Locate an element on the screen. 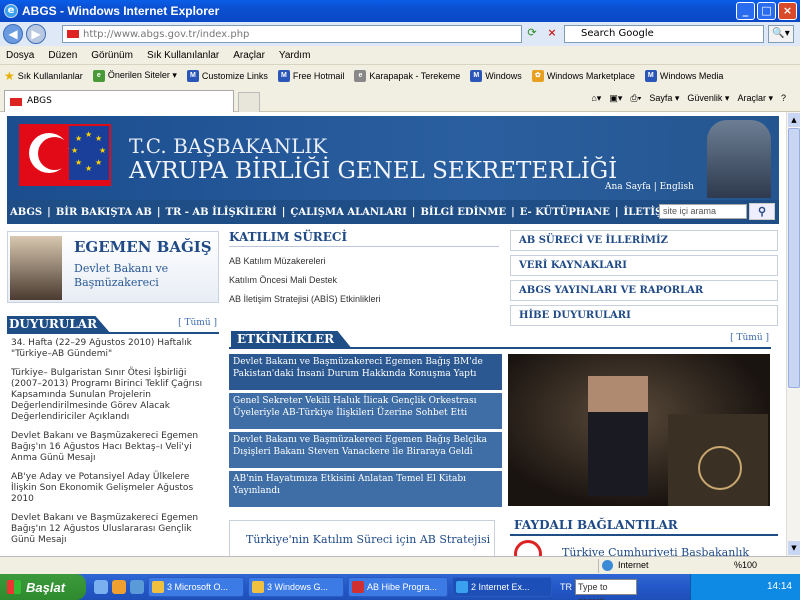 The height and width of the screenshot is (600, 800). katilim-link: Katılım Öncesi Mali Destek is located at coordinates (364, 280).